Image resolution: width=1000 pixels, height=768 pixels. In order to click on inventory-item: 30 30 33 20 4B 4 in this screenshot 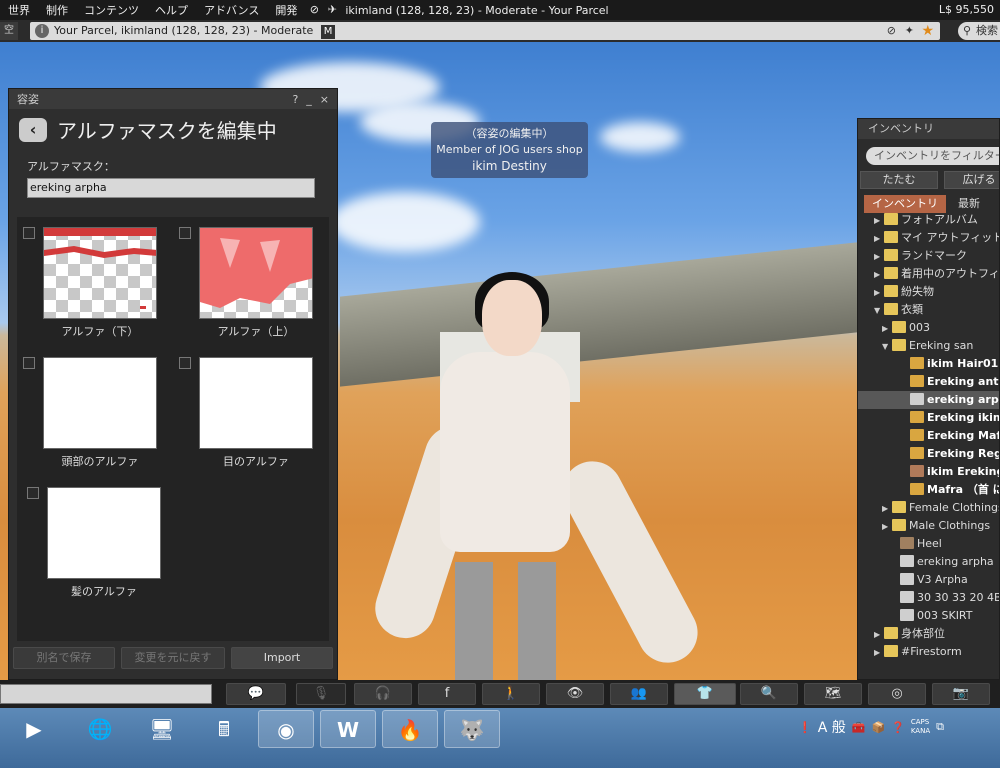, I will do `click(928, 598)`.